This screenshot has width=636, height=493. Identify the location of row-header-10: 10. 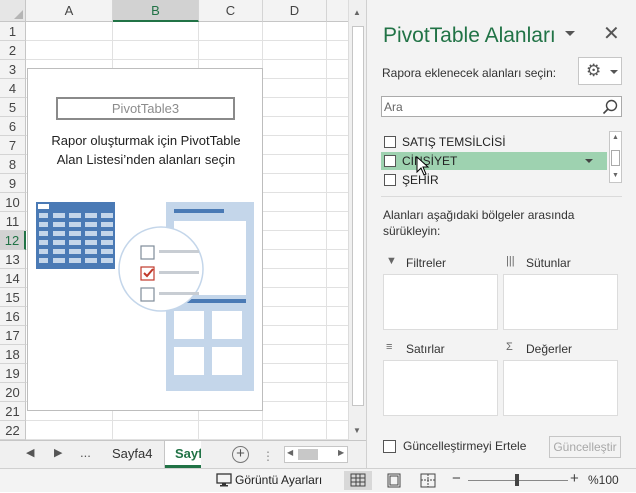
(13, 202).